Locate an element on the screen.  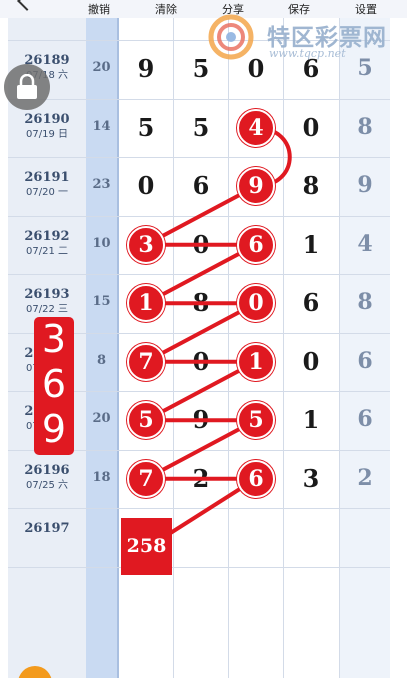
issue-cell: 26197 is located at coordinates (47, 529).